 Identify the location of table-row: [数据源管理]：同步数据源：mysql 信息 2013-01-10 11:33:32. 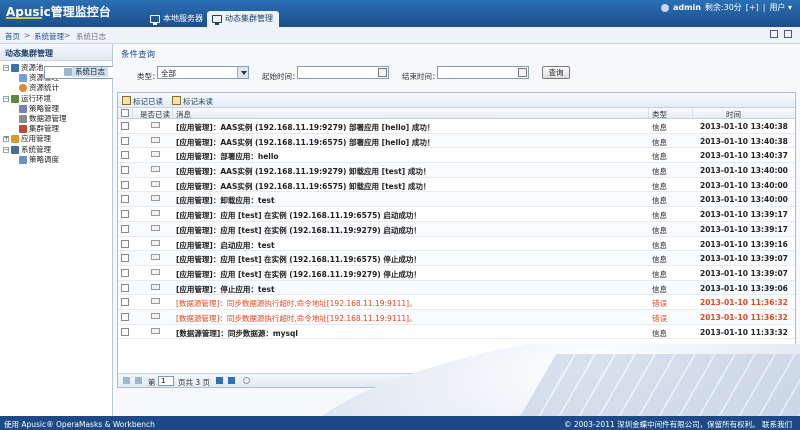
(456, 332).